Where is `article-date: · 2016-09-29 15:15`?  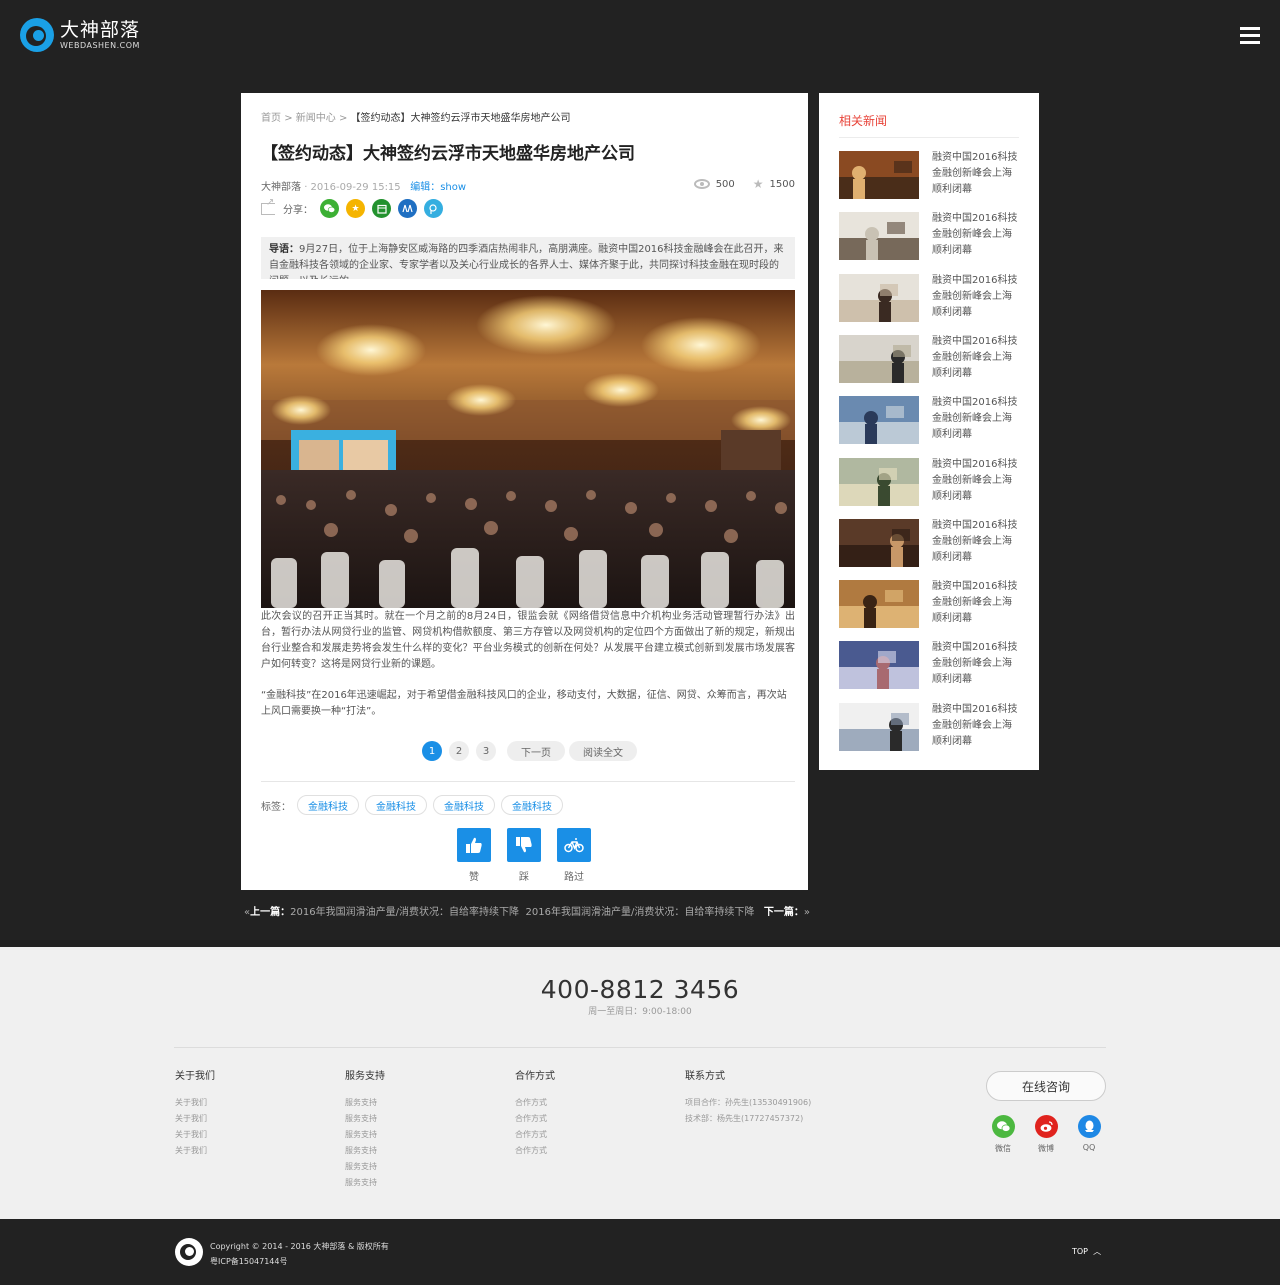 article-date: · 2016-09-29 15:15 is located at coordinates (352, 187).